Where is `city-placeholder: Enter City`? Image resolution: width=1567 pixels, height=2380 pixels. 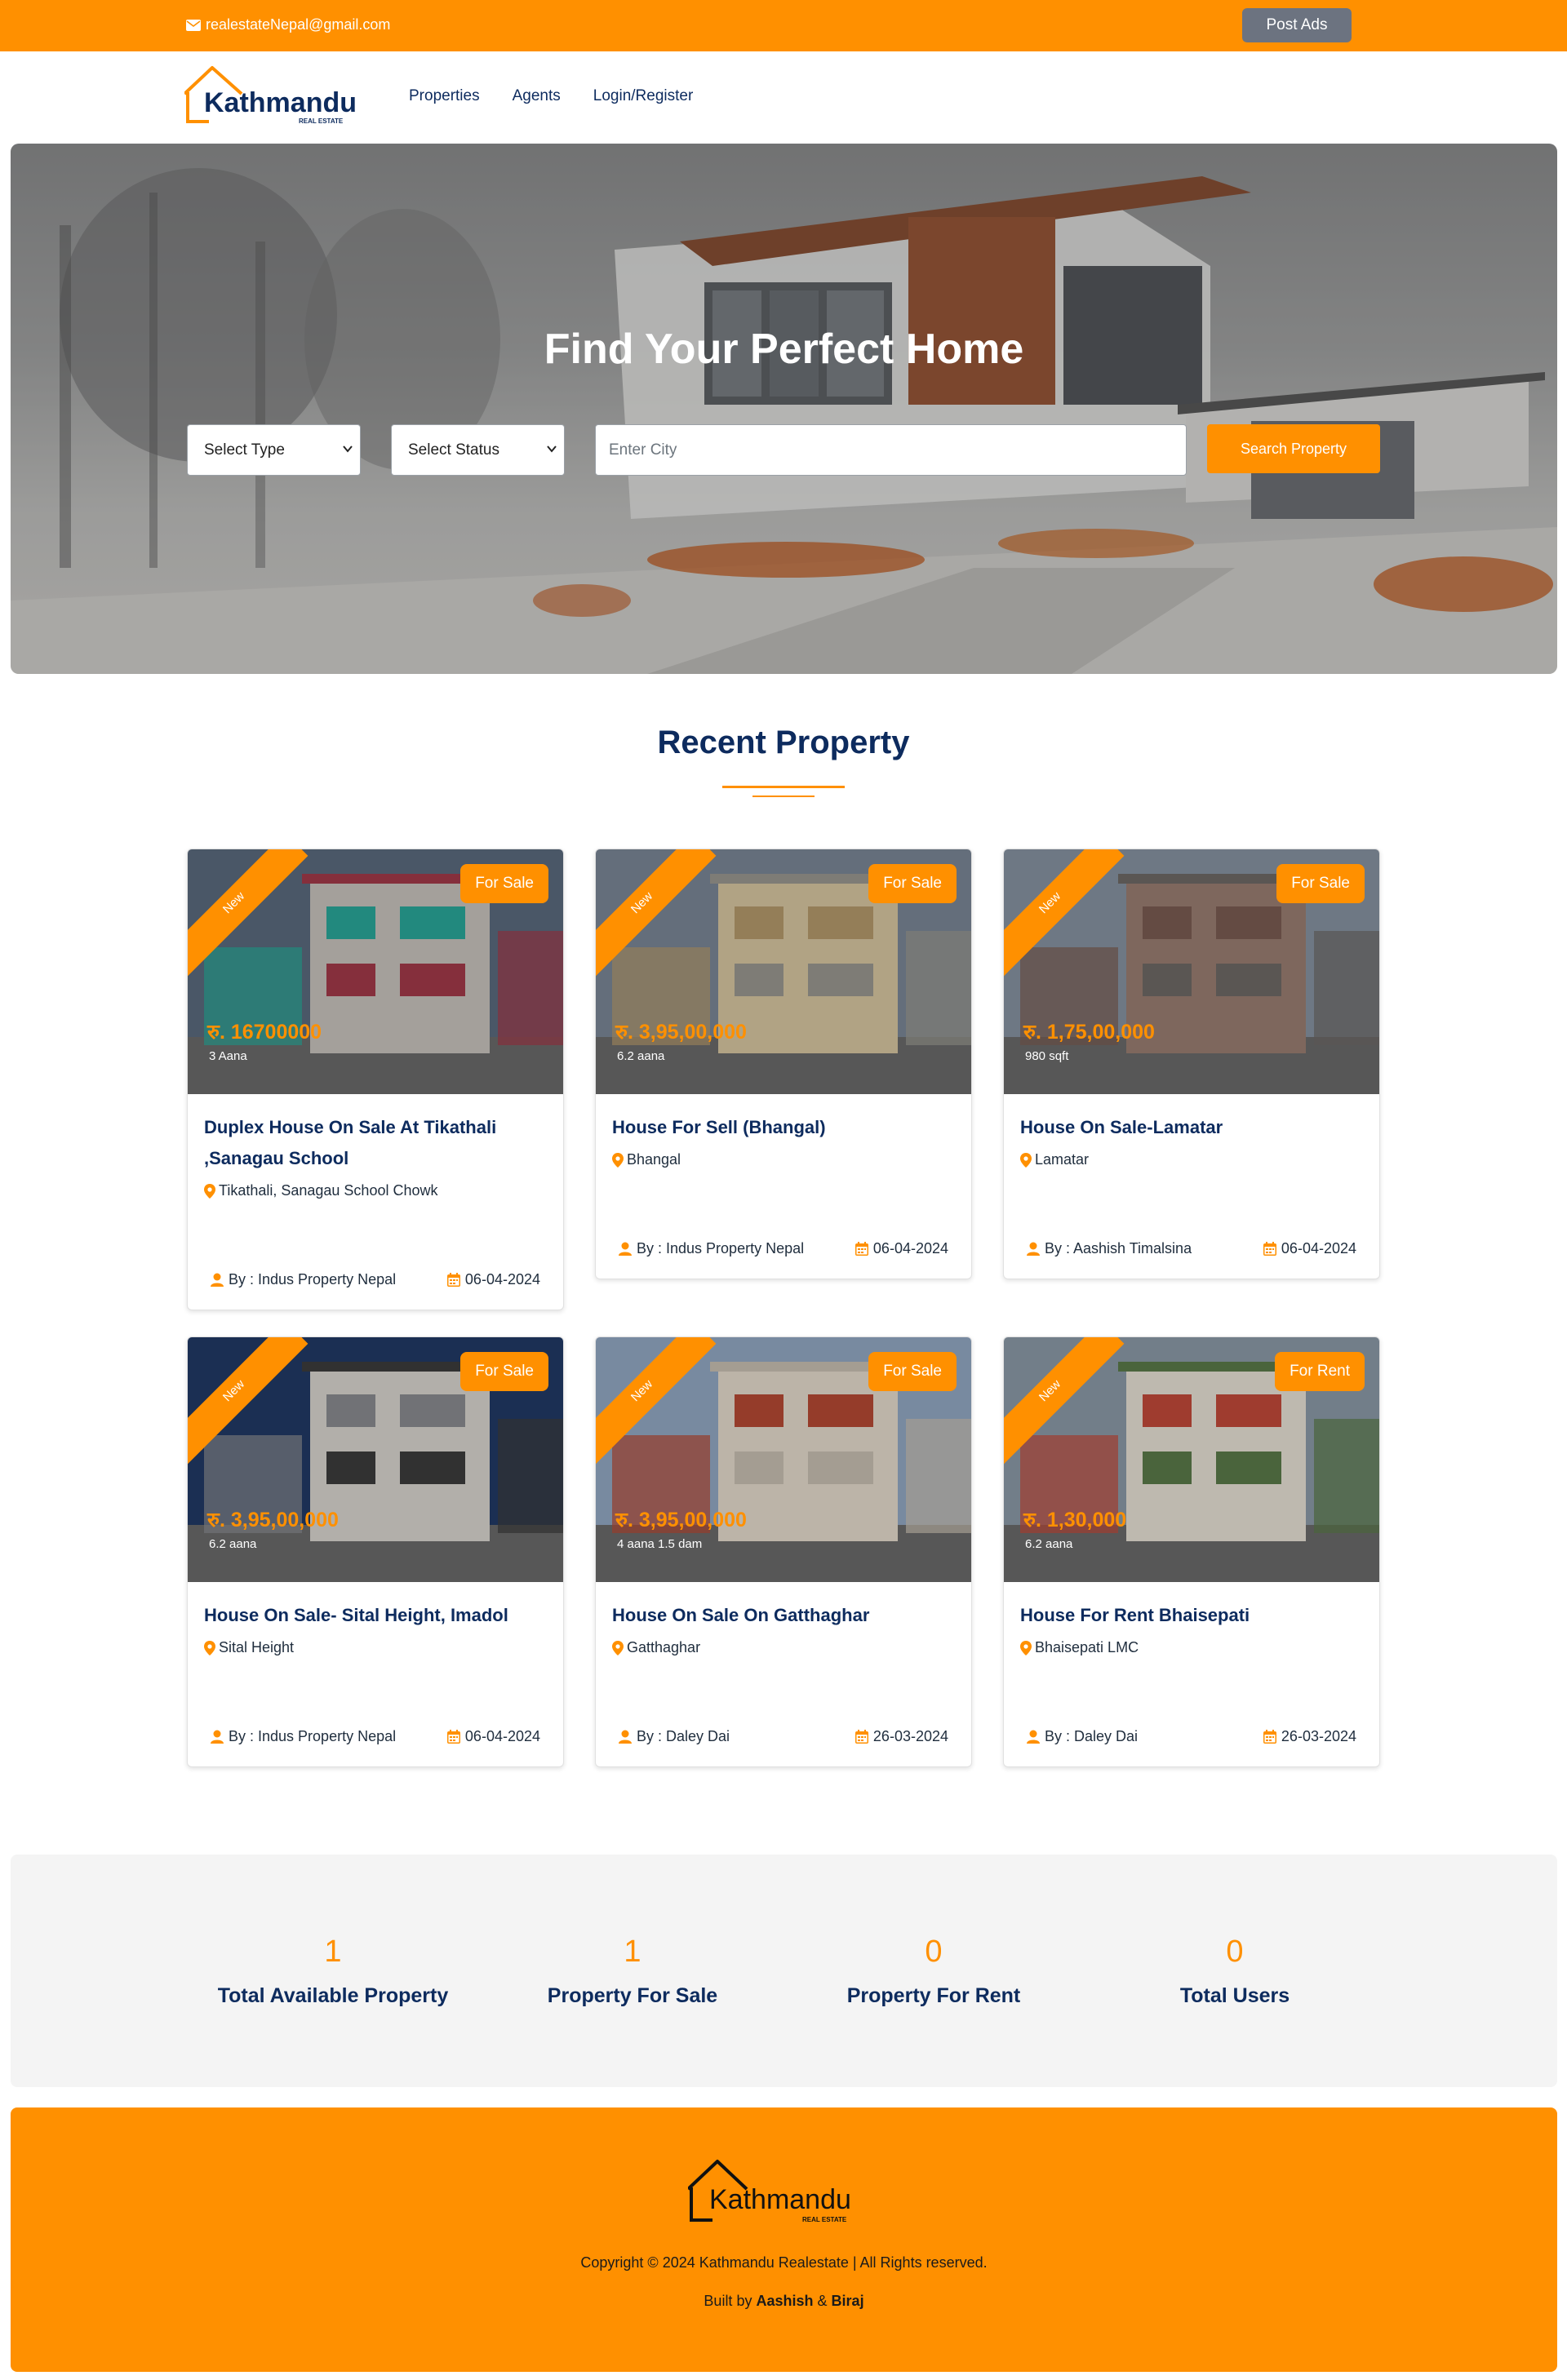 city-placeholder: Enter City is located at coordinates (643, 450).